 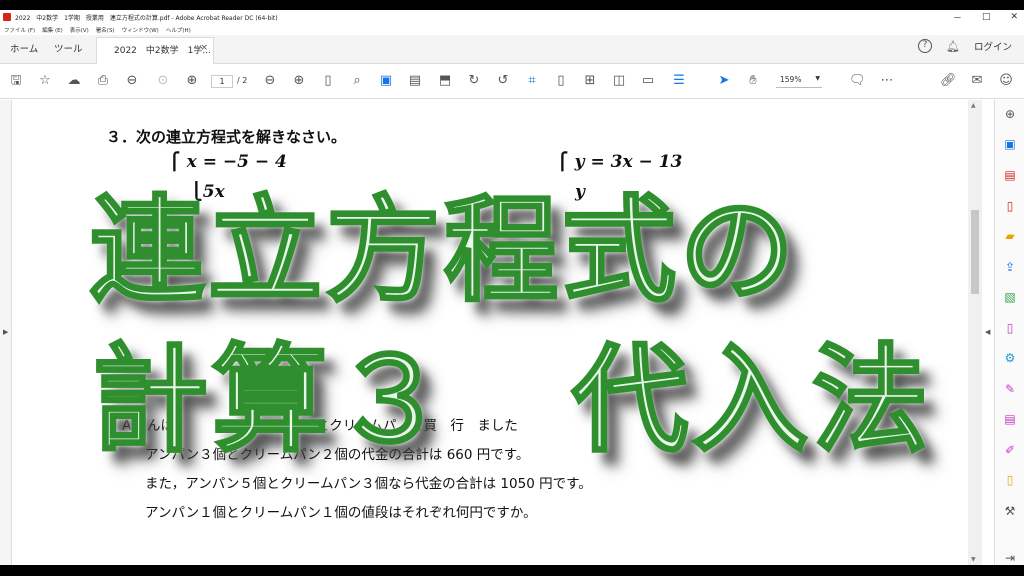 What do you see at coordinates (132, 81) in the screenshot?
I see `zoom-search-icon: ⊖` at bounding box center [132, 81].